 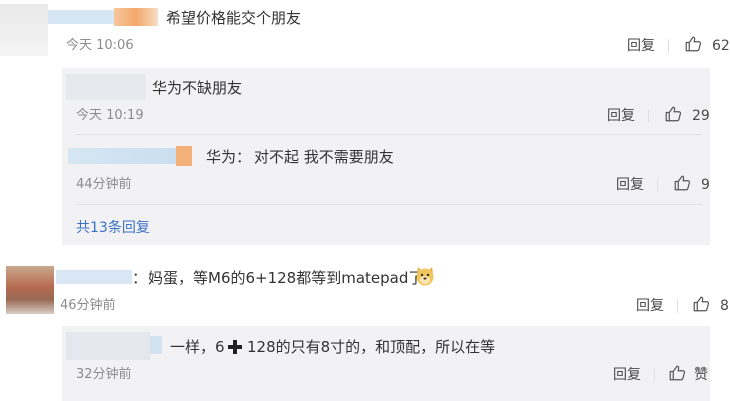 What do you see at coordinates (701, 375) in the screenshot?
I see `like-label: 赞` at bounding box center [701, 375].